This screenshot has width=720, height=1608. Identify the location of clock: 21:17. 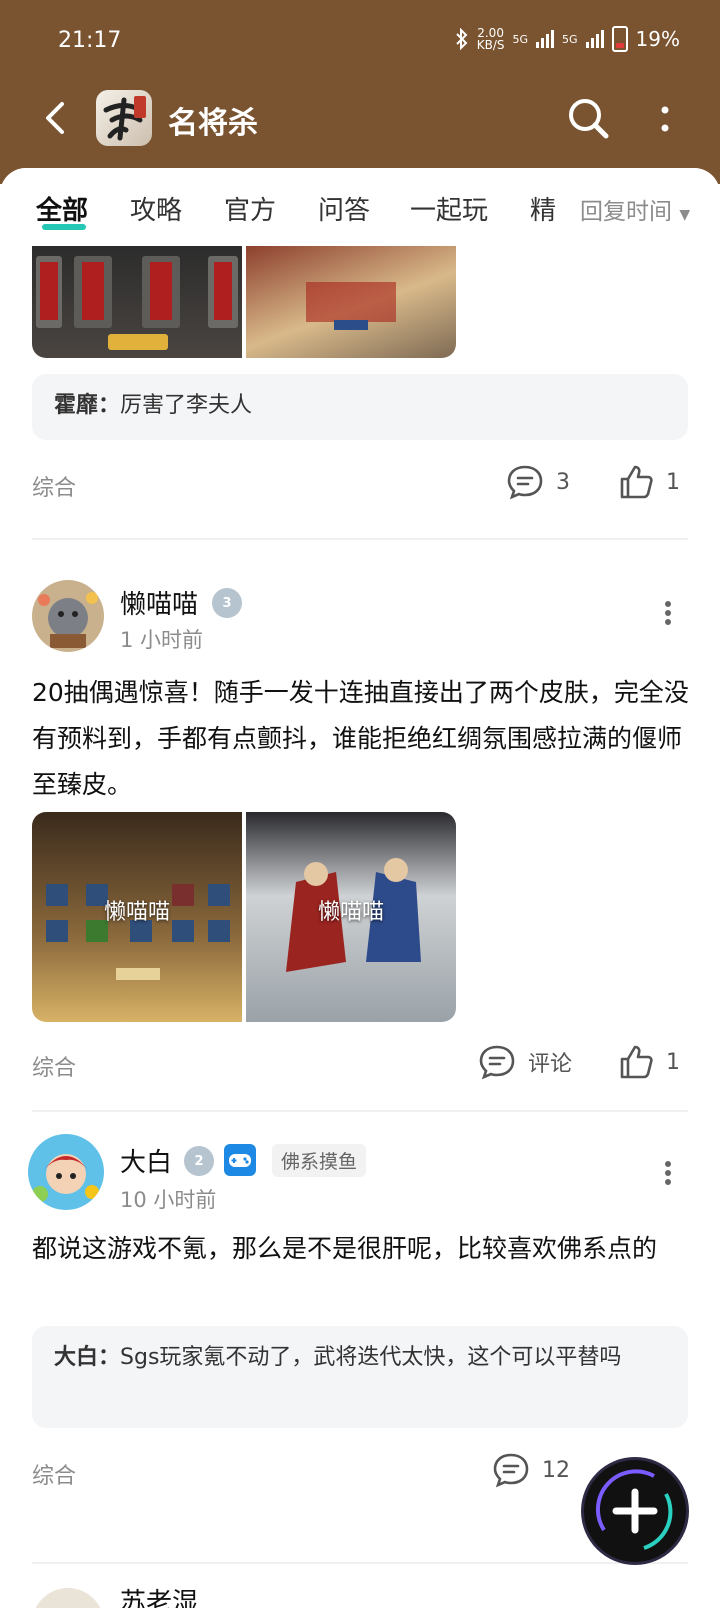
(90, 40).